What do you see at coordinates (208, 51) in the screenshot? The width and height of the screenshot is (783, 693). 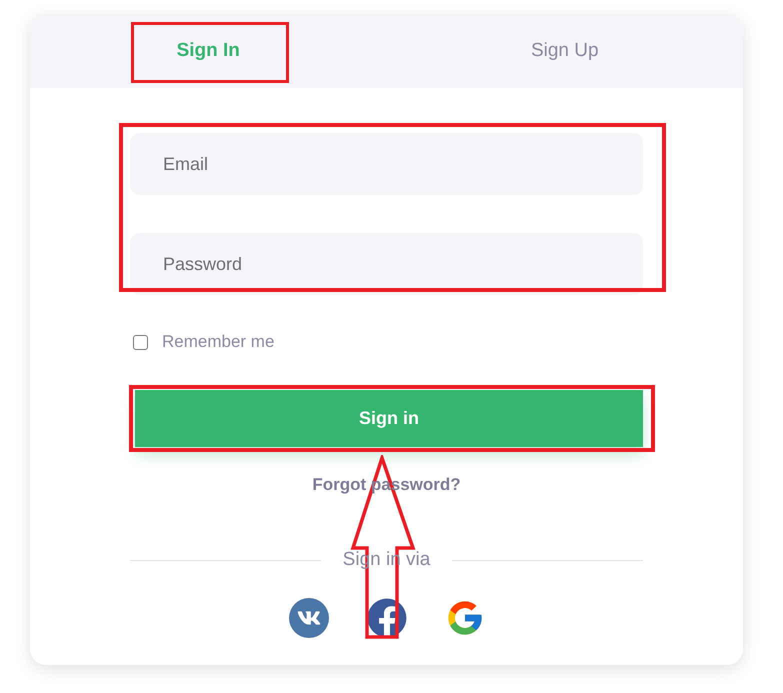 I see `tab: Sign In` at bounding box center [208, 51].